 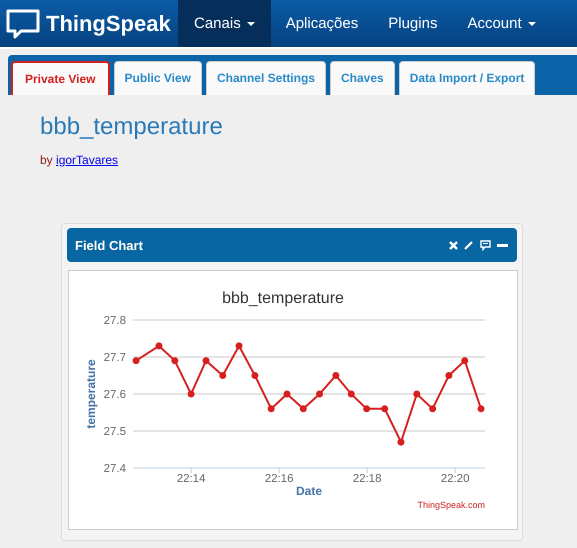 What do you see at coordinates (451, 505) in the screenshot?
I see `chart-credit: ThingSpeak.com` at bounding box center [451, 505].